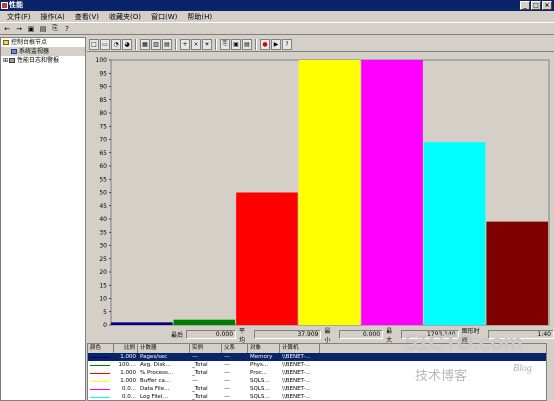  What do you see at coordinates (200, 373) in the screenshot?
I see `legend-instance: _Total` at bounding box center [200, 373].